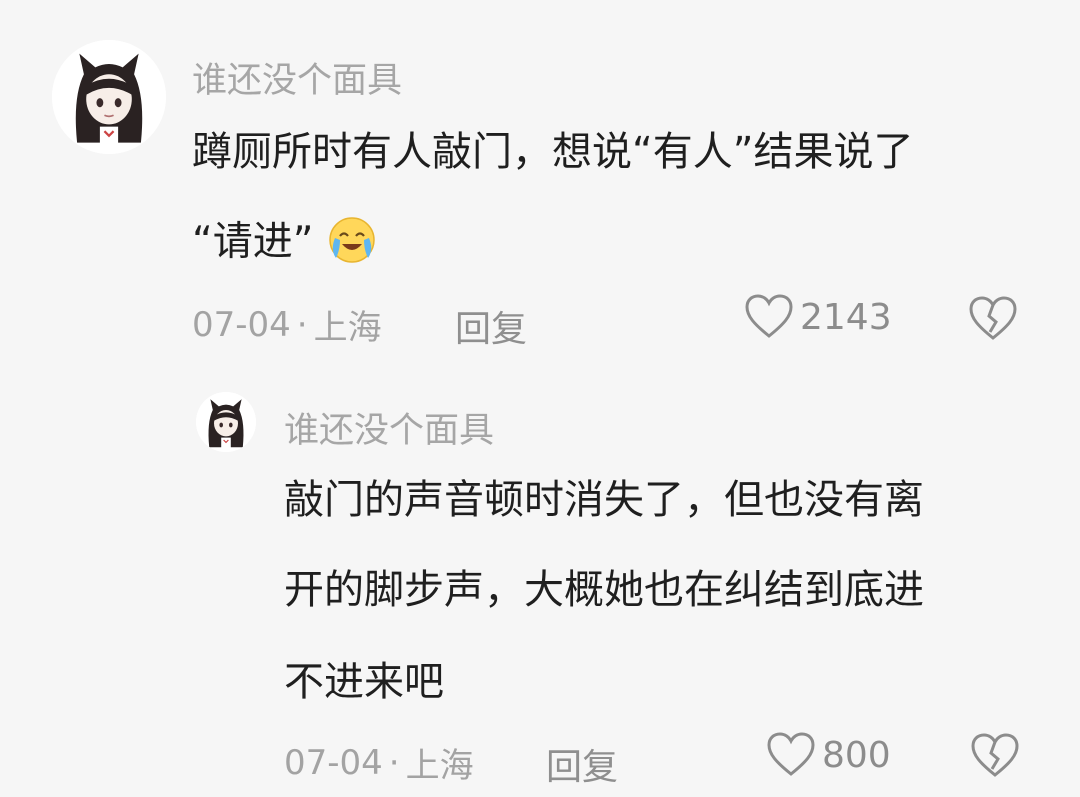  Describe the element at coordinates (352, 243) in the screenshot. I see `crying-laughing-emoji-icon` at that location.